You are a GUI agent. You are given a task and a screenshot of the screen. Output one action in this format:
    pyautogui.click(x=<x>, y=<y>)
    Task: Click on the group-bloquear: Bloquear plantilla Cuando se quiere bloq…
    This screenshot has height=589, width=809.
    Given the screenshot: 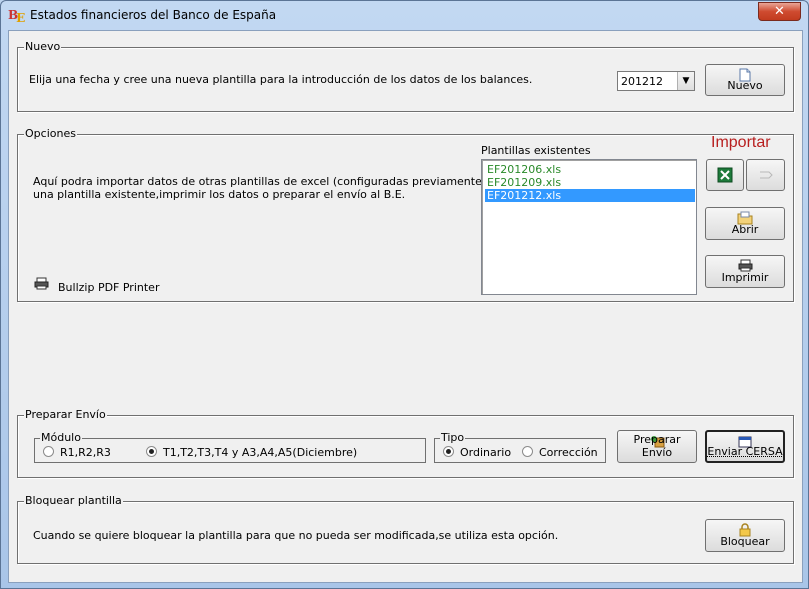 What is the action you would take?
    pyautogui.click(x=405, y=529)
    